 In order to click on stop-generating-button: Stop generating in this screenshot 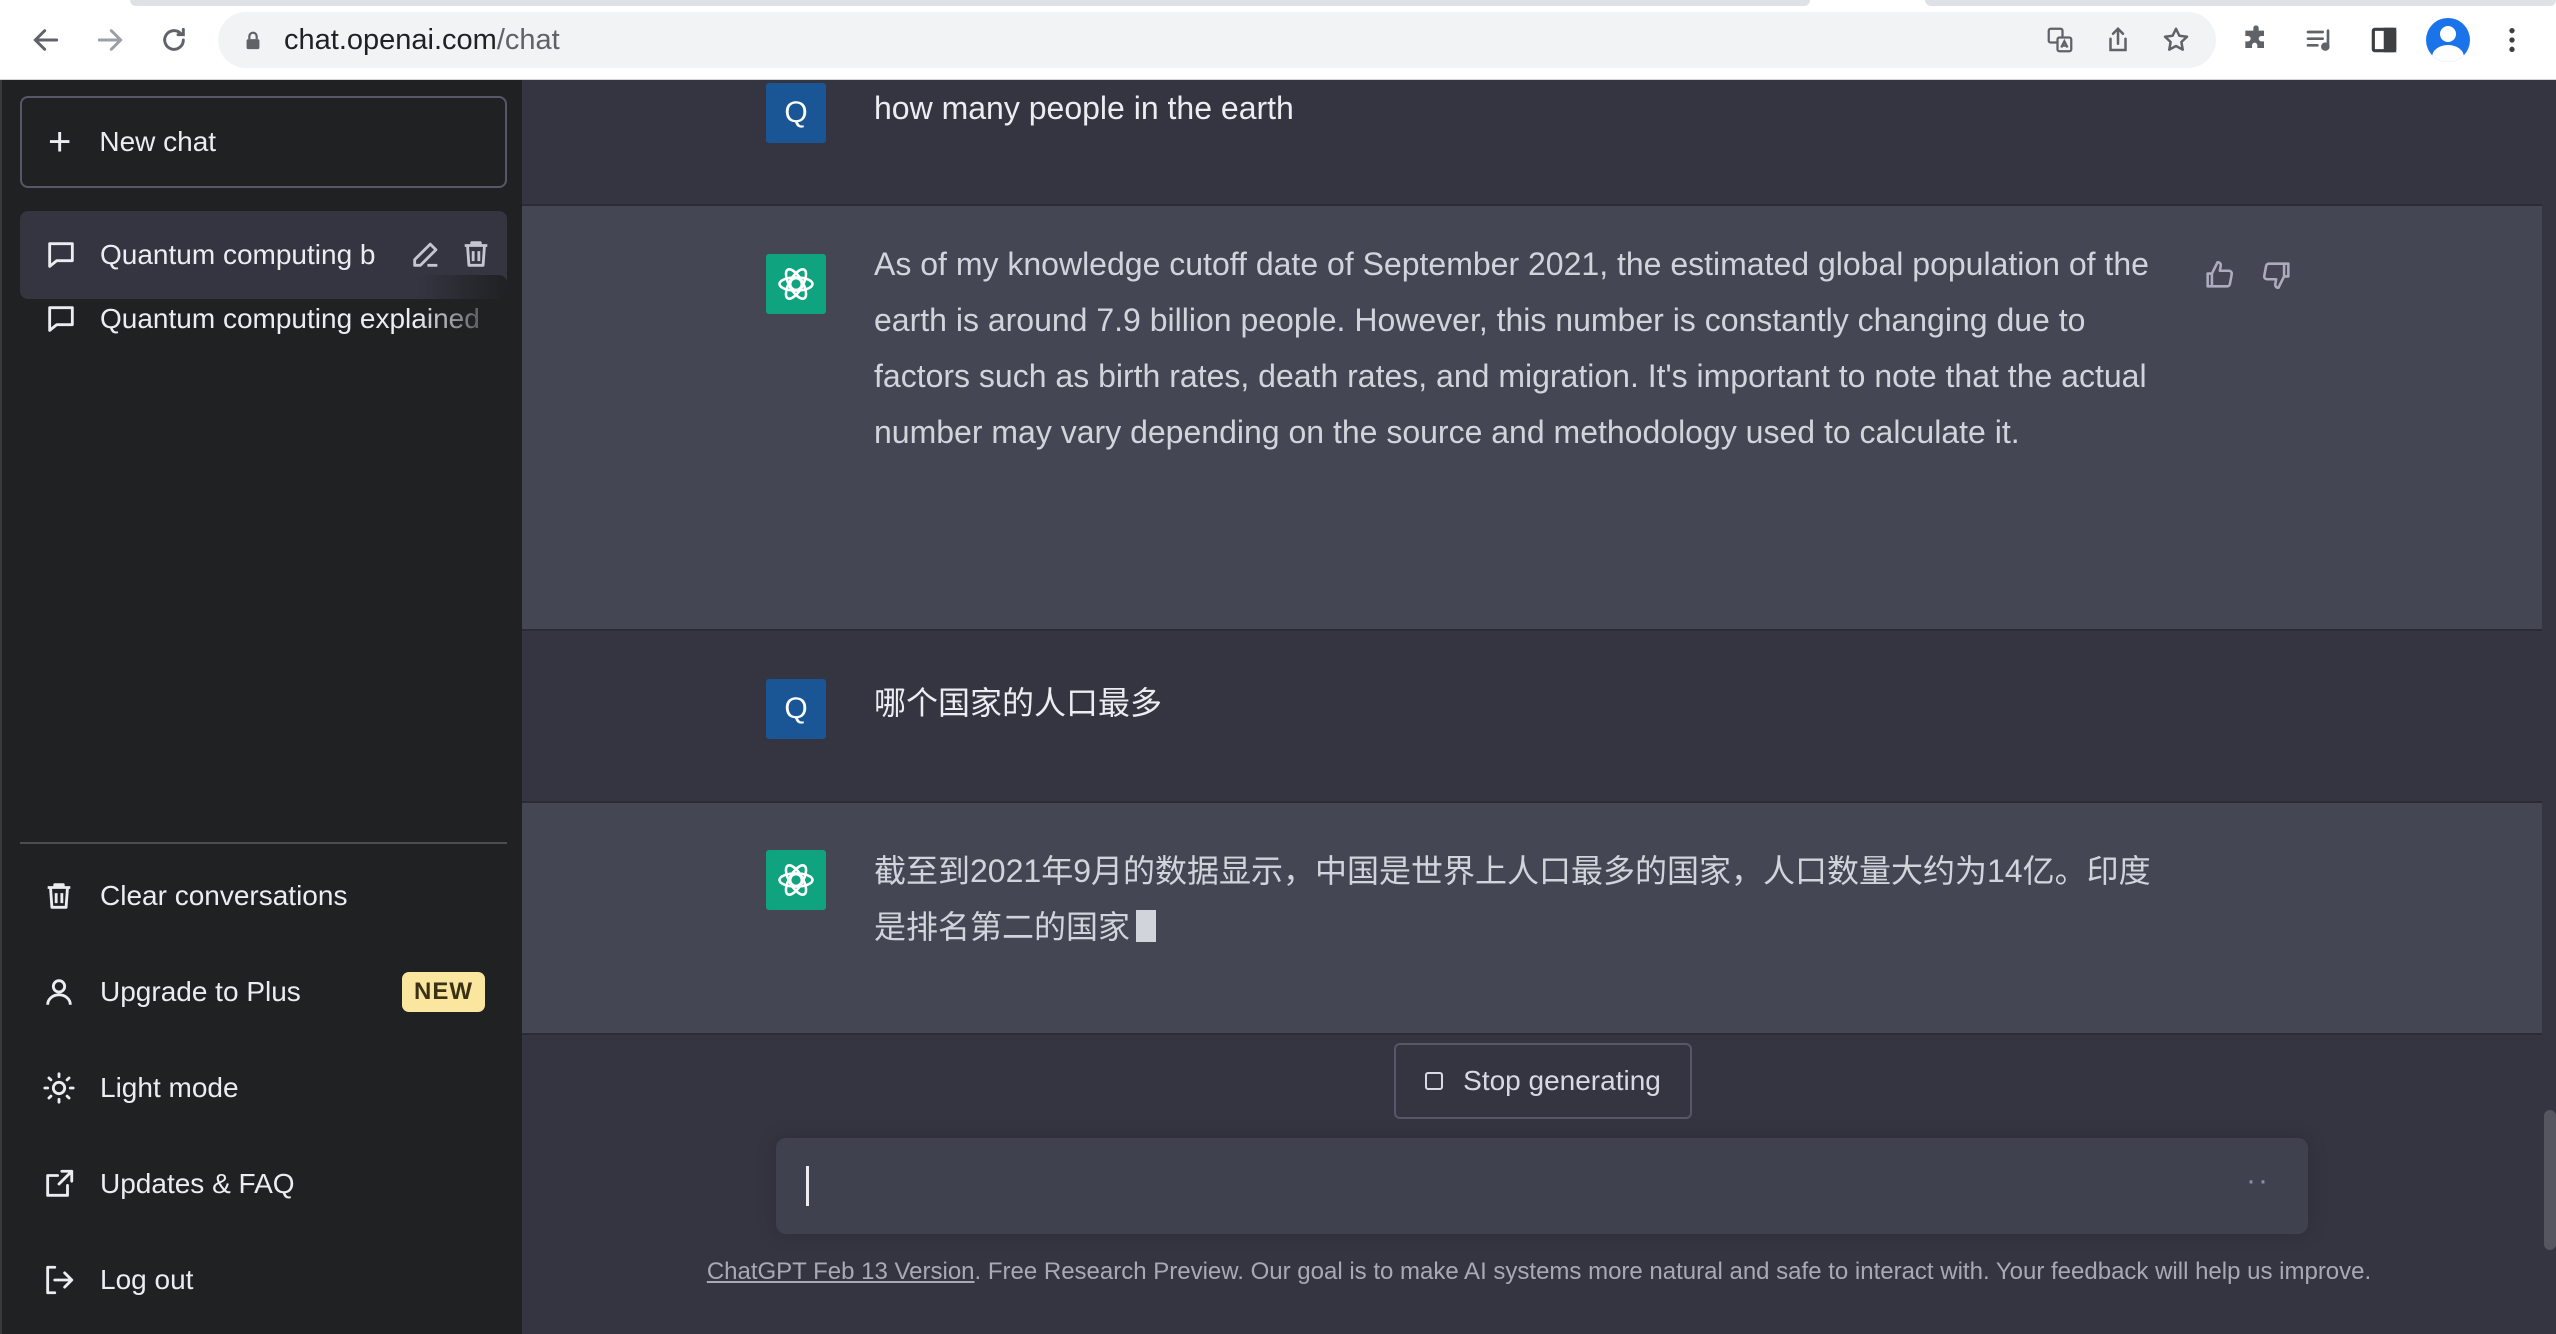, I will do `click(1543, 1081)`.